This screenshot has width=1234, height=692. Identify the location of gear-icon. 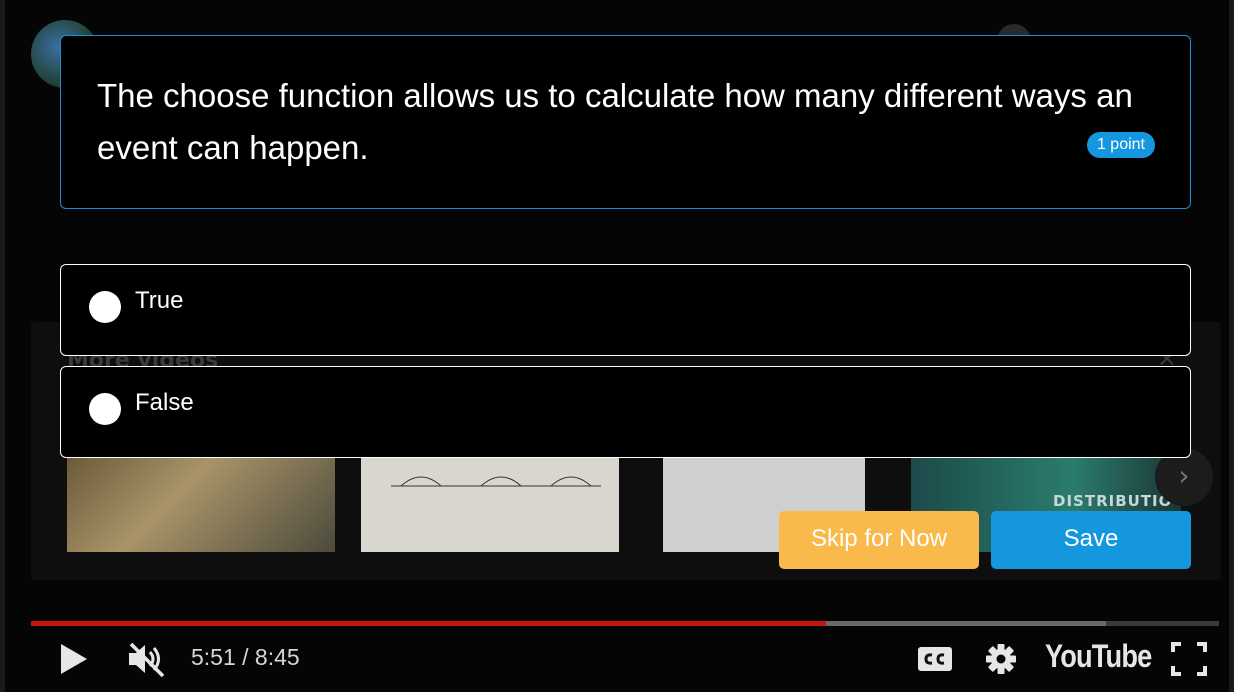
(1001, 659).